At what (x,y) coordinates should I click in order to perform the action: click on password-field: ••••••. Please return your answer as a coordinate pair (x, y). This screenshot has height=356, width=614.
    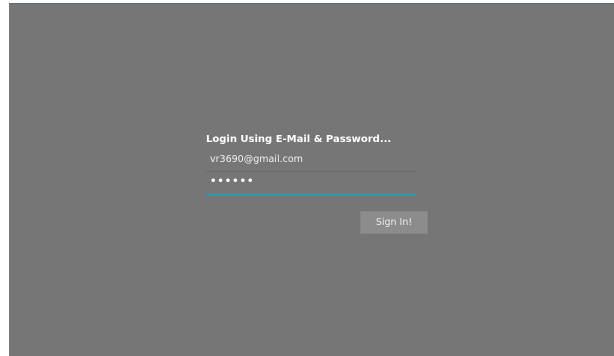
    Looking at the image, I should click on (311, 185).